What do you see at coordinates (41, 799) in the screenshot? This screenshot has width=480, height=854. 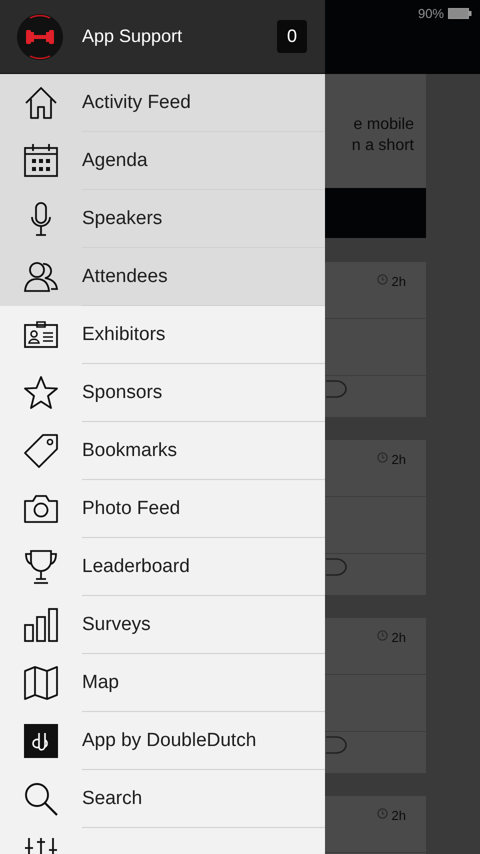 I see `search-icon` at bounding box center [41, 799].